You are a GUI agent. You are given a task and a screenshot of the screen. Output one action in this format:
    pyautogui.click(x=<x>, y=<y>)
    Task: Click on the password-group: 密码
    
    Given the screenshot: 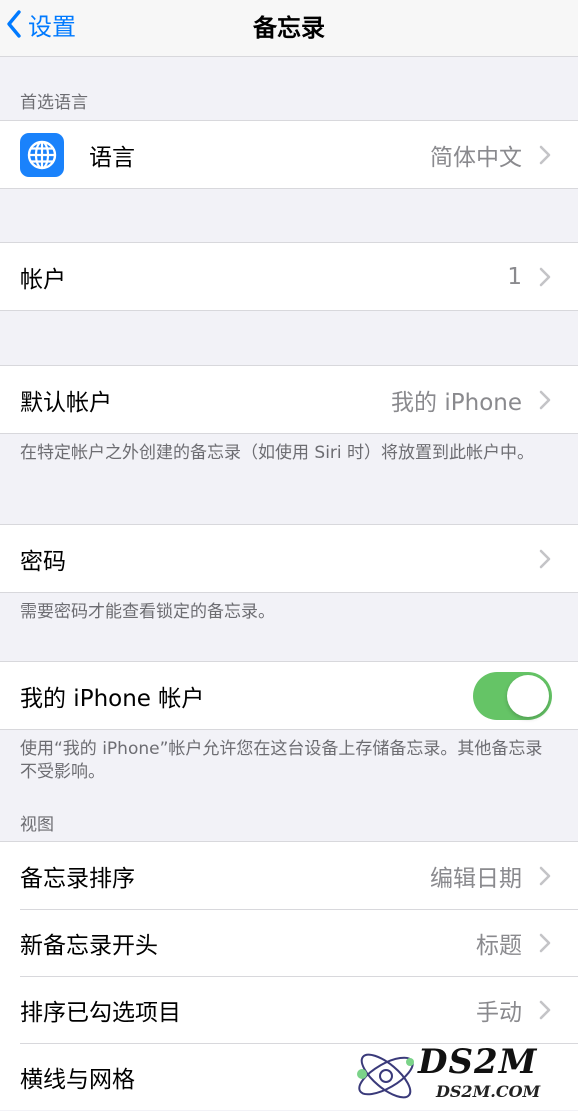 What is the action you would take?
    pyautogui.click(x=289, y=558)
    